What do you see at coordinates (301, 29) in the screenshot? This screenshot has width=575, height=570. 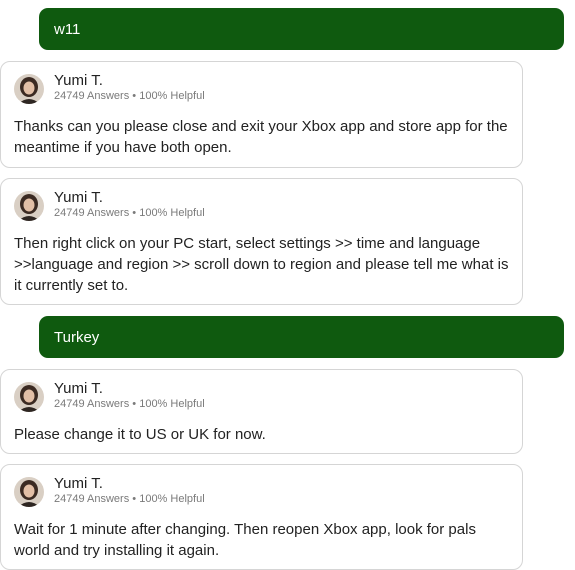 I see `user-message: w11` at bounding box center [301, 29].